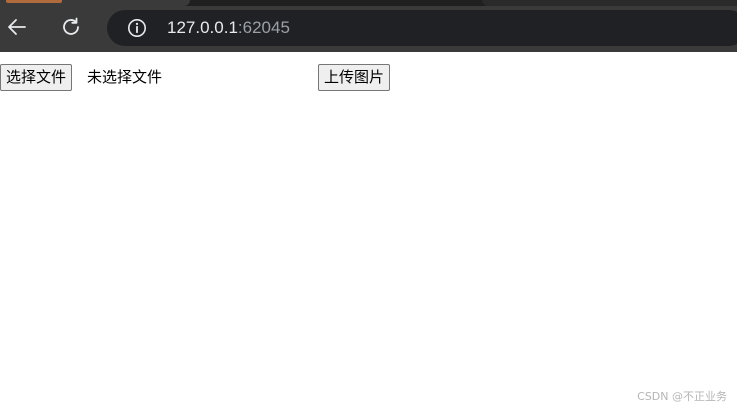 The height and width of the screenshot is (410, 737). I want to click on site-info-button, so click(137, 28).